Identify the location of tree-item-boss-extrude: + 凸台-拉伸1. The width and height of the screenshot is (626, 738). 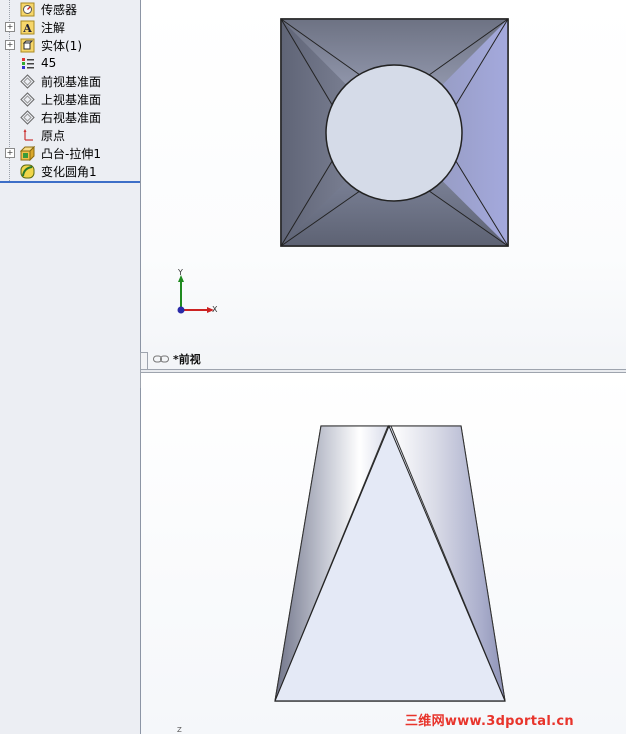
(70, 153).